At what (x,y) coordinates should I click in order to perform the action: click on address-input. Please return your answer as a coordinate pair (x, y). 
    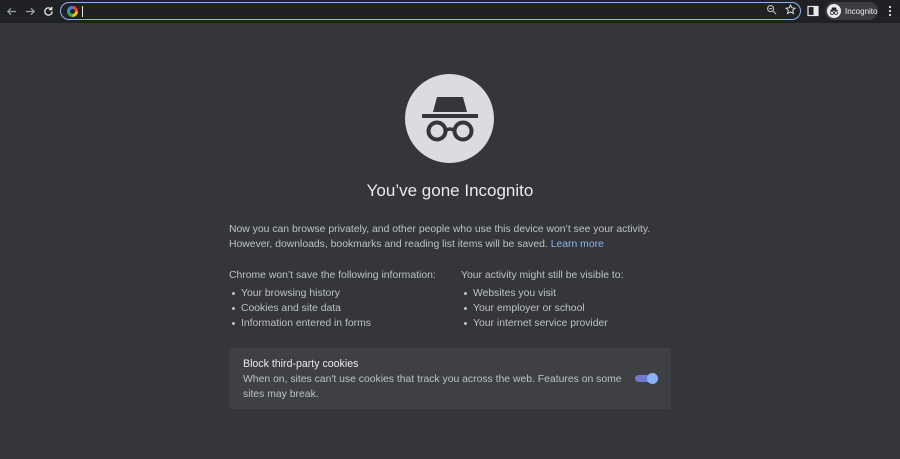
    Looking at the image, I should click on (441, 11).